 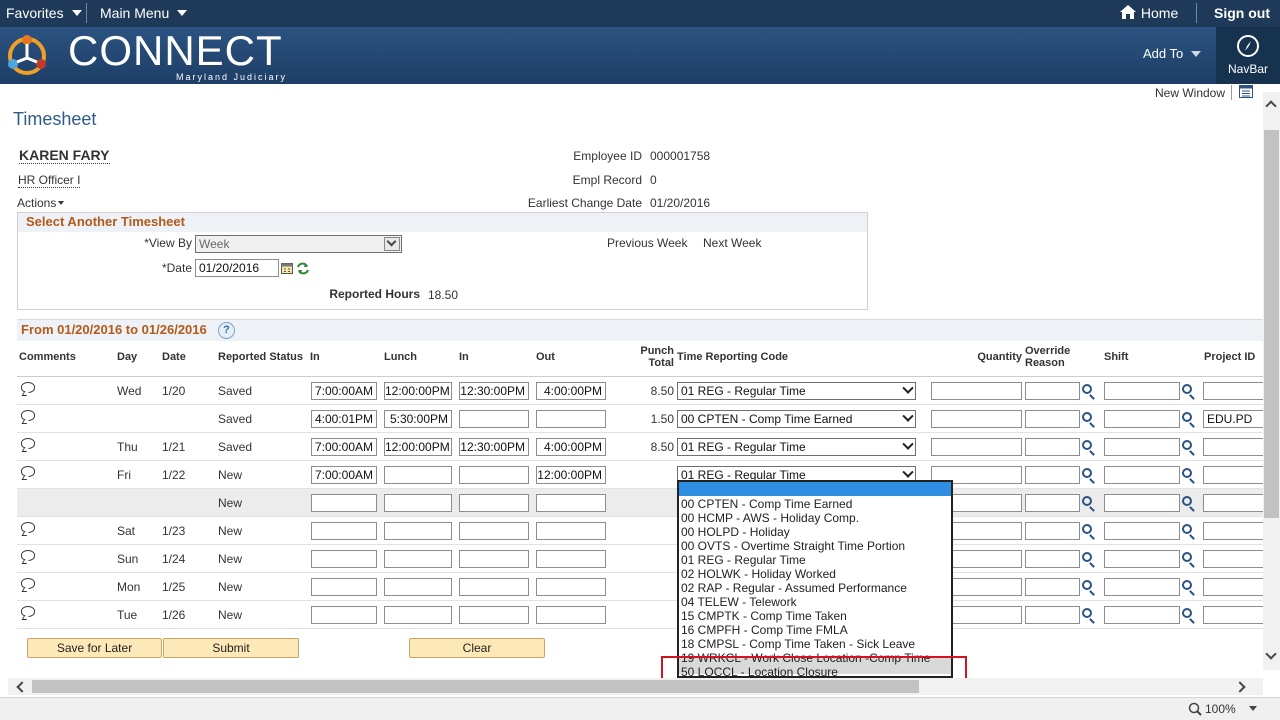 What do you see at coordinates (303, 268) in the screenshot?
I see `refresh-icon` at bounding box center [303, 268].